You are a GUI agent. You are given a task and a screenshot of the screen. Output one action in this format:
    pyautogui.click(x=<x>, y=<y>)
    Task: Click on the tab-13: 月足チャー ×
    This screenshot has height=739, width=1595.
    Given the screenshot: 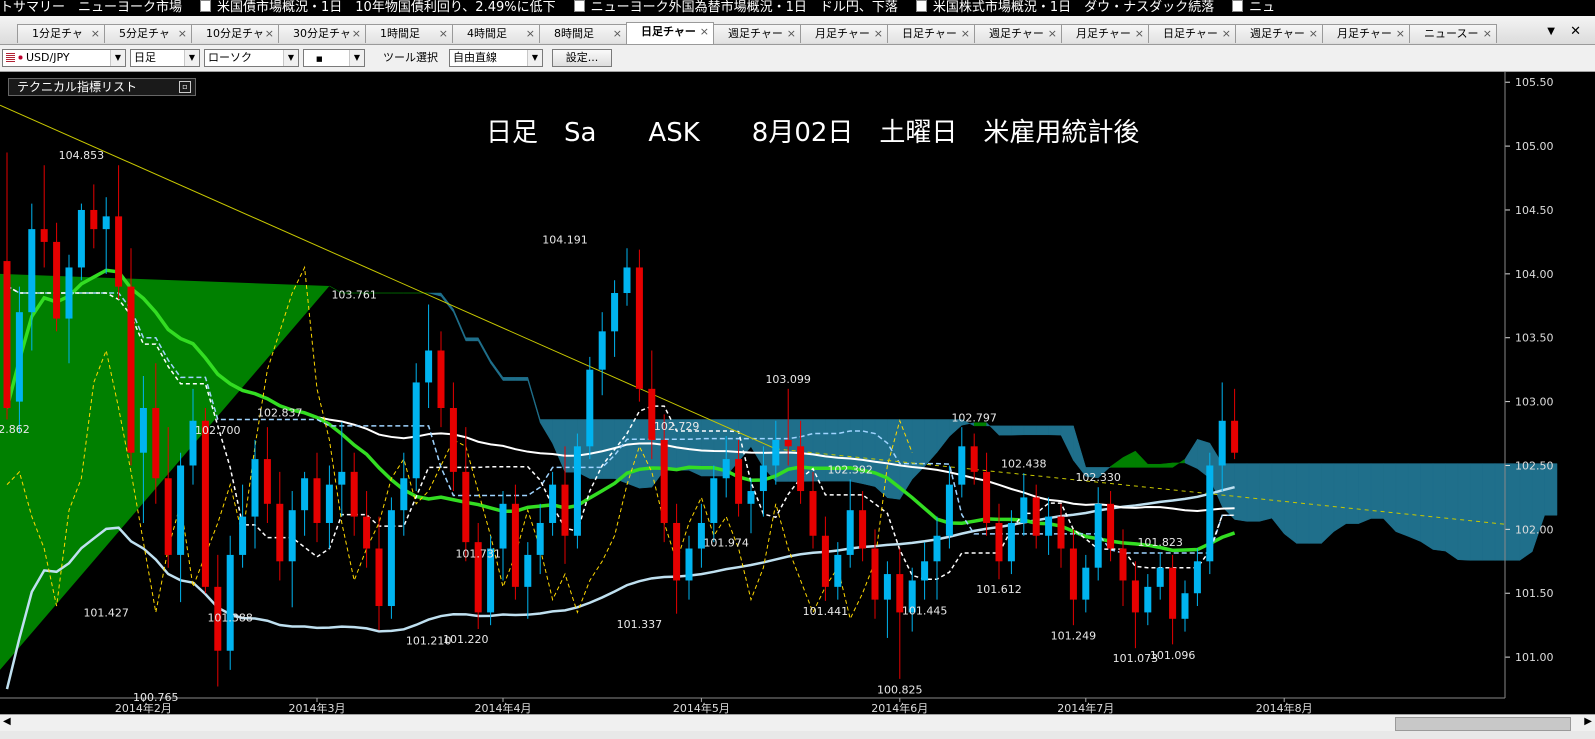 What is the action you would take?
    pyautogui.click(x=1105, y=33)
    